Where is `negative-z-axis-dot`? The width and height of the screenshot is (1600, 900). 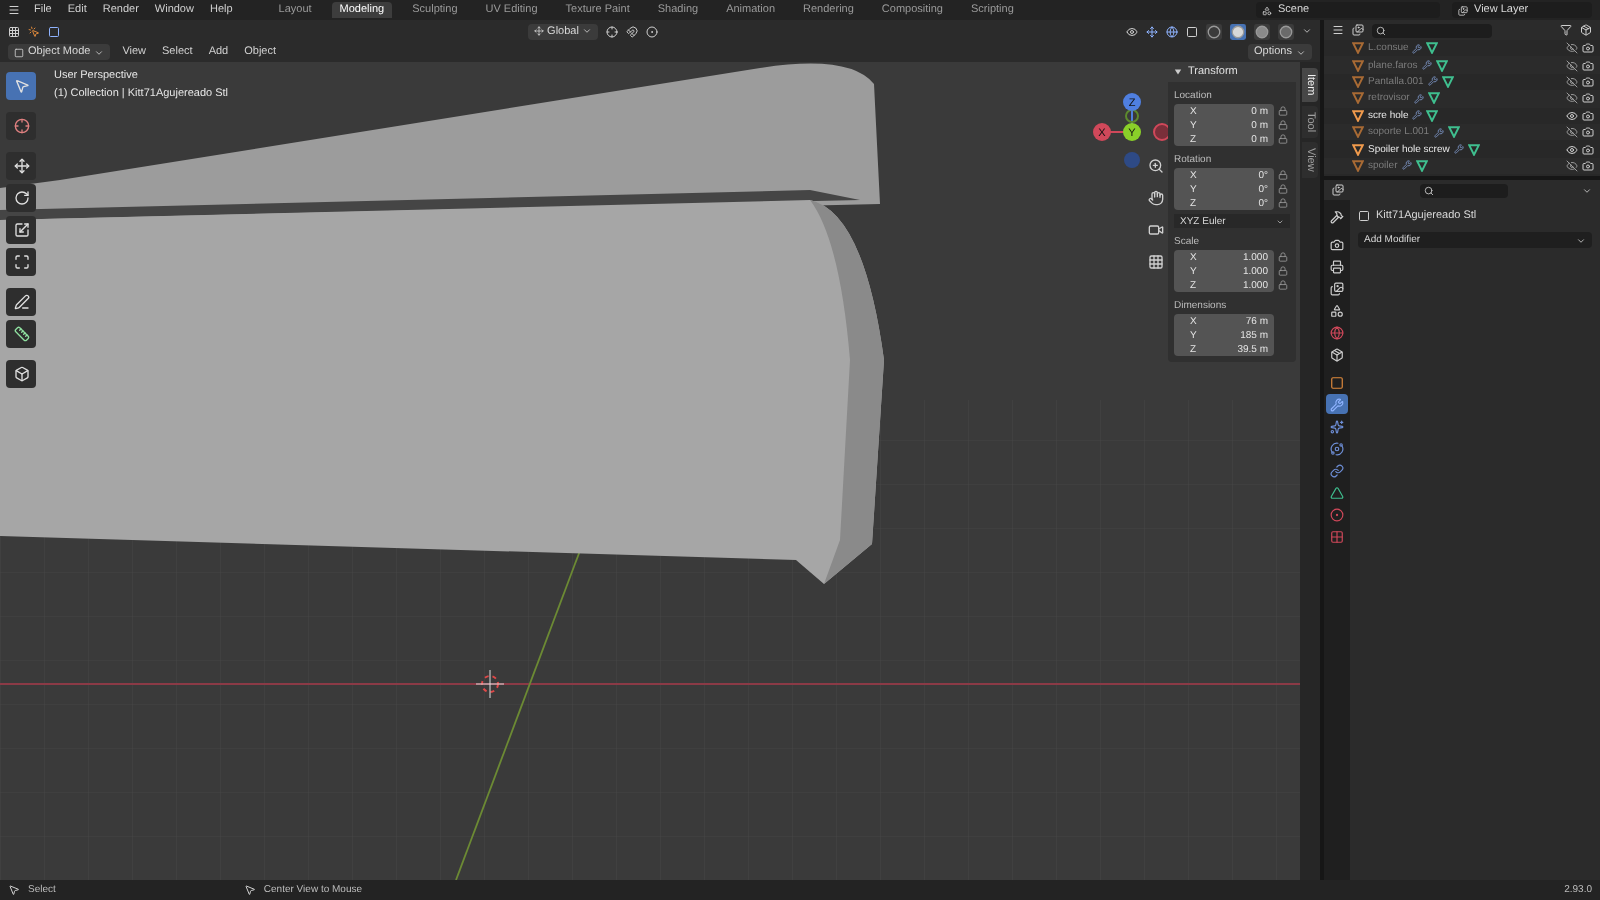 negative-z-axis-dot is located at coordinates (1132, 160).